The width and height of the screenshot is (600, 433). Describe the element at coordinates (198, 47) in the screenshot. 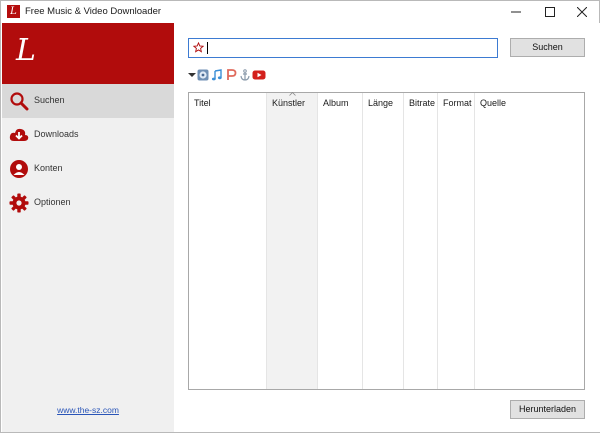

I see `star-icon` at that location.